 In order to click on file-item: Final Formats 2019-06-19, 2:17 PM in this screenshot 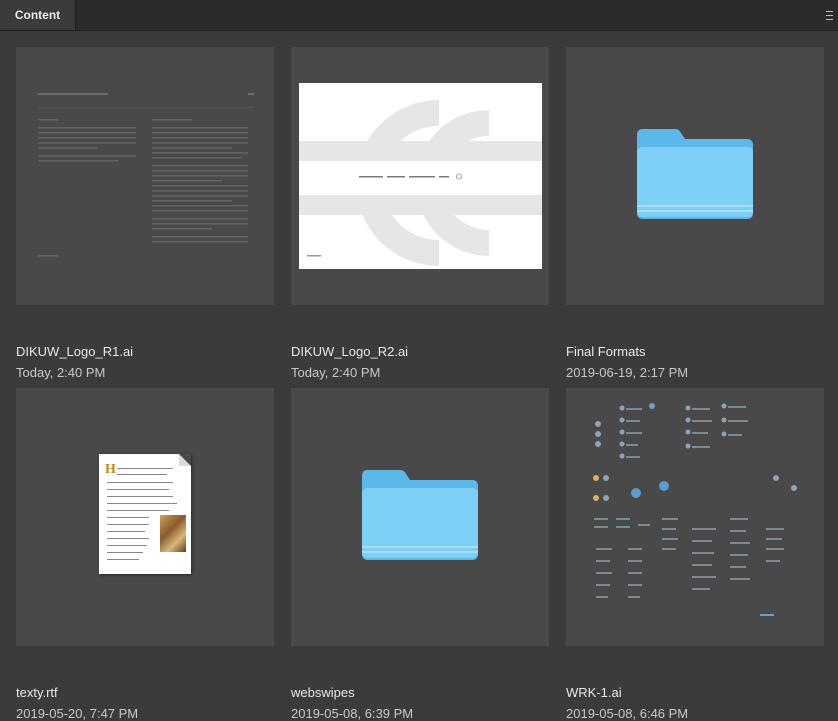, I will do `click(695, 213)`.